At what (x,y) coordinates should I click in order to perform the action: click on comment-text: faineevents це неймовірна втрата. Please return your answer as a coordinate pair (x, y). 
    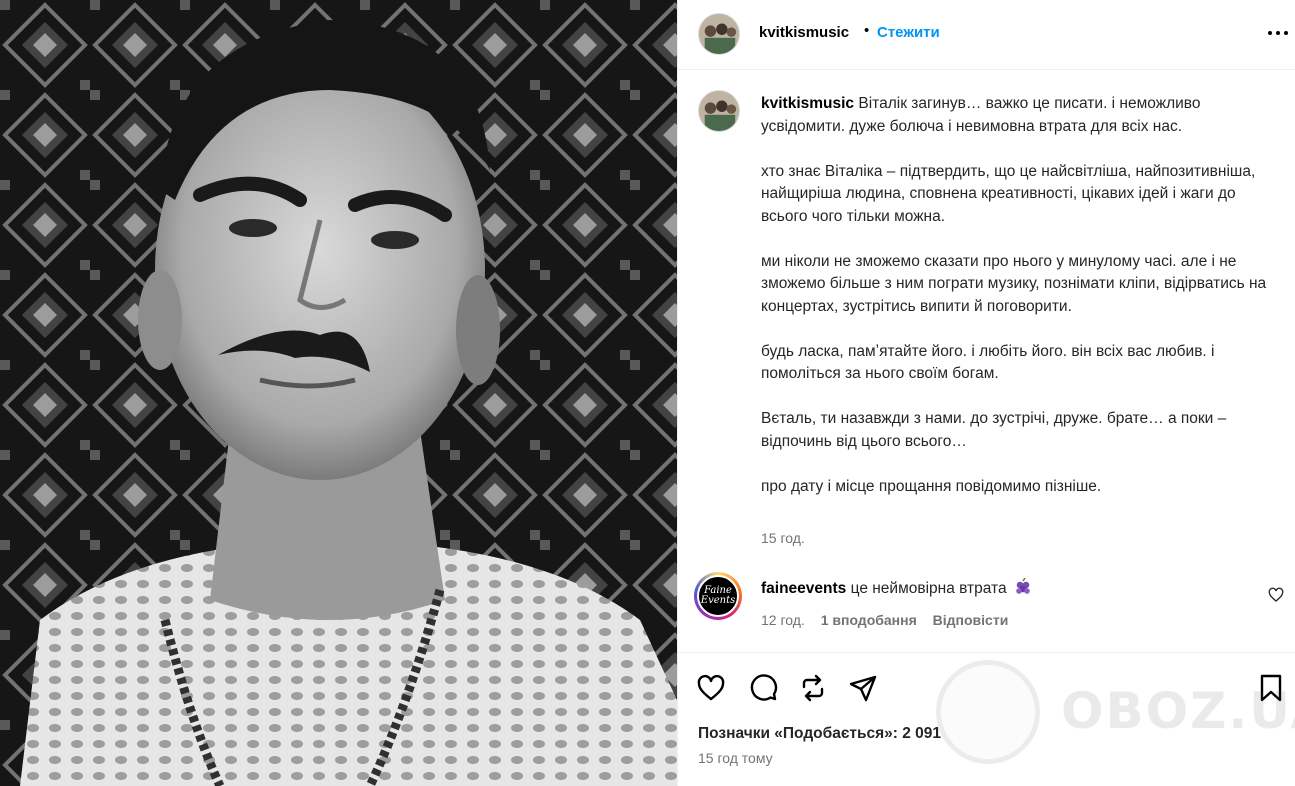
    Looking at the image, I should click on (896, 588).